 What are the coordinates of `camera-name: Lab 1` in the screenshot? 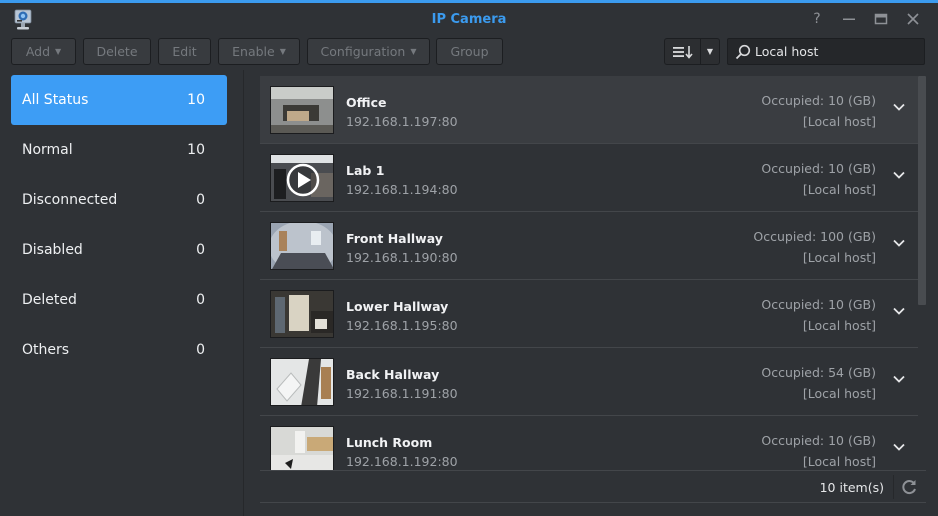 It's located at (365, 170).